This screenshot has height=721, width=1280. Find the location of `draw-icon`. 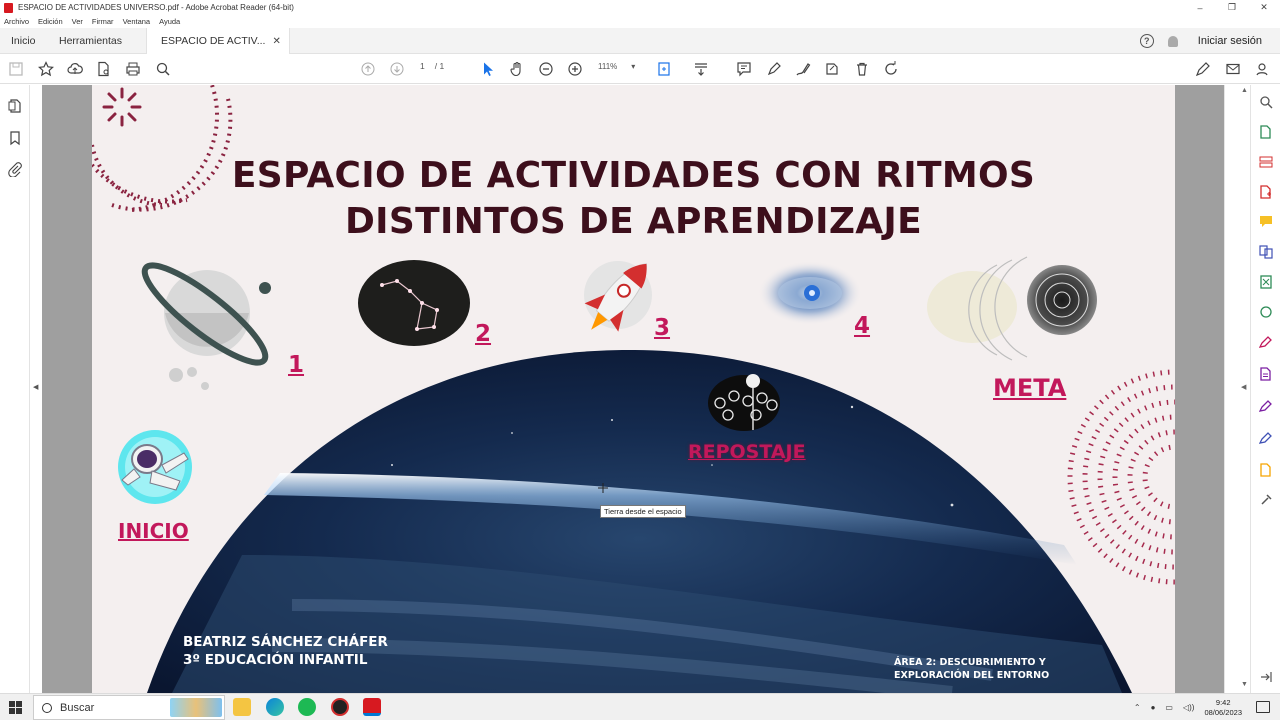

draw-icon is located at coordinates (803, 69).